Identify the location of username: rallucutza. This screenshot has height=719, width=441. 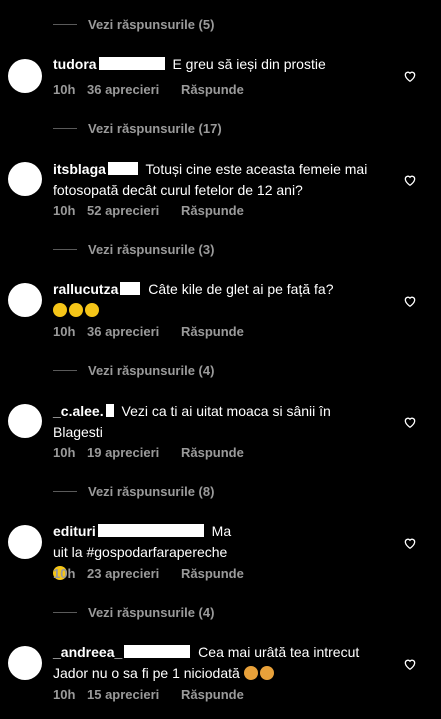
(85, 289).